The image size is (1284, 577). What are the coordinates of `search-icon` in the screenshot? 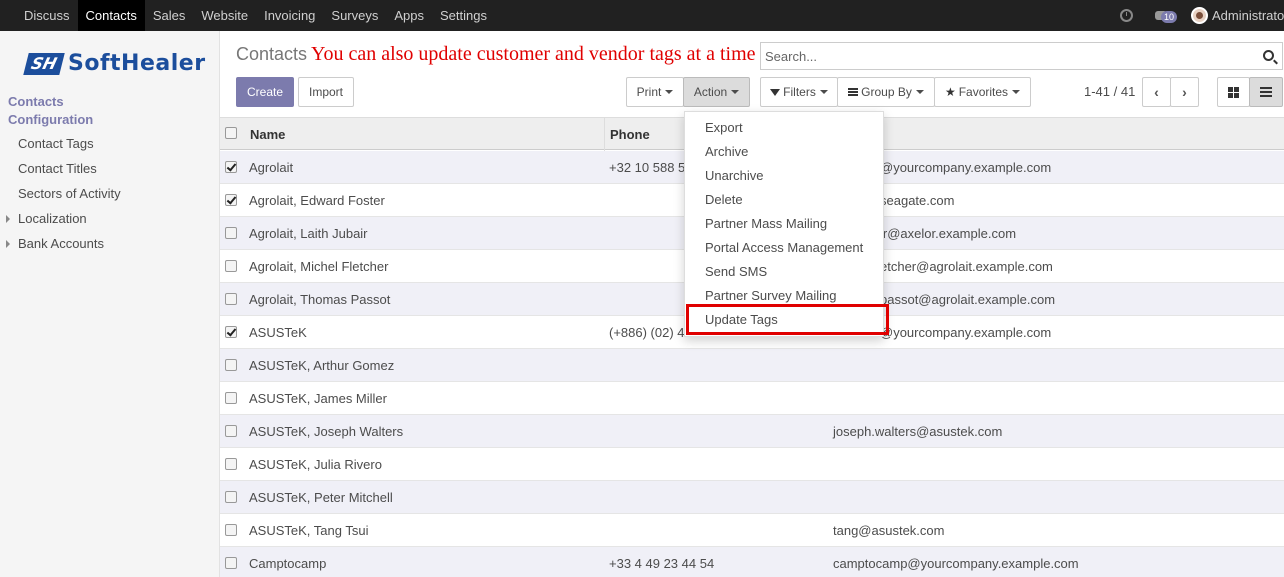 It's located at (1268, 55).